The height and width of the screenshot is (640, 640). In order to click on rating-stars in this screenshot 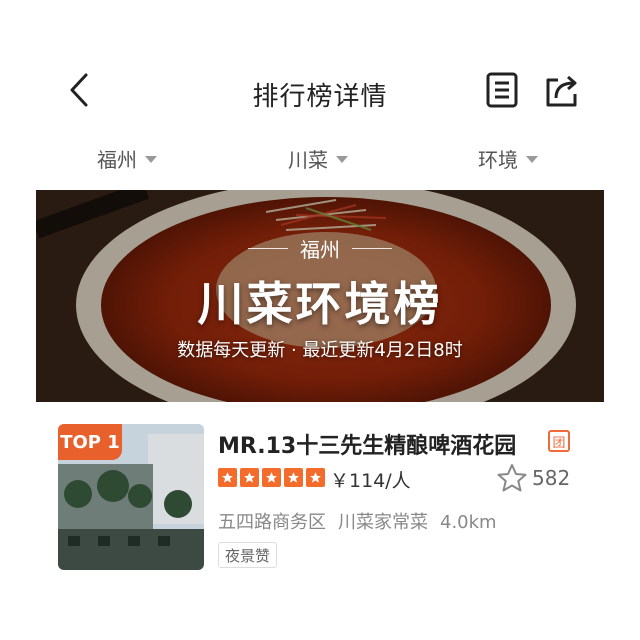, I will do `click(271, 477)`.